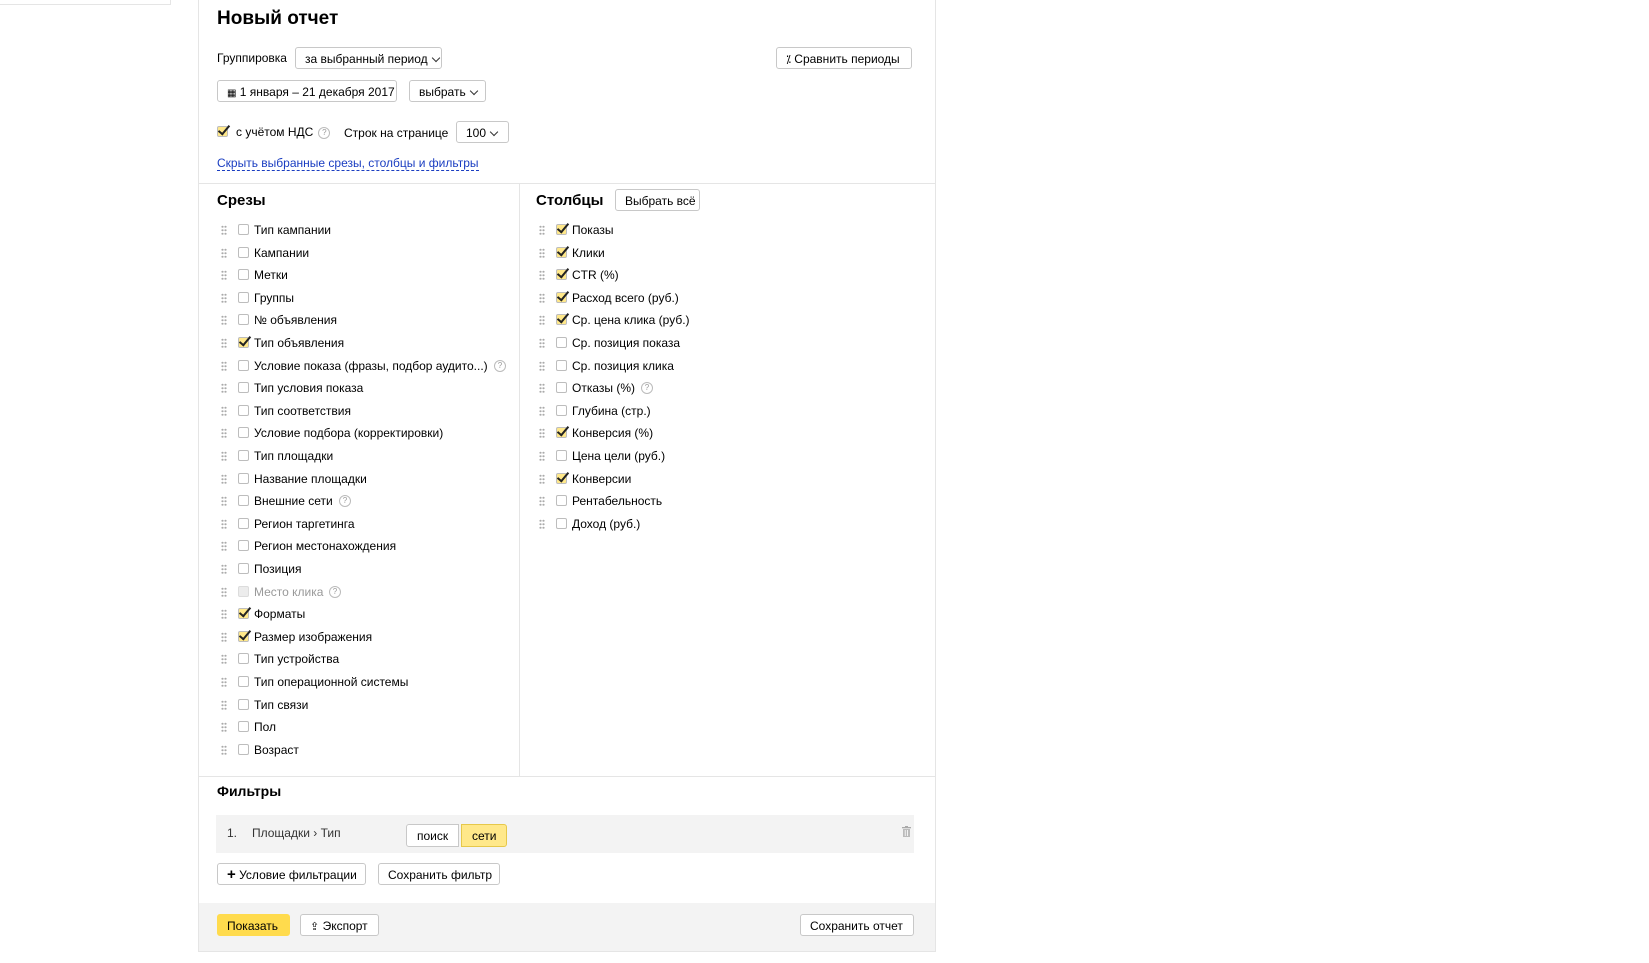 This screenshot has width=1649, height=963. What do you see at coordinates (906, 831) in the screenshot?
I see `trash-icon` at bounding box center [906, 831].